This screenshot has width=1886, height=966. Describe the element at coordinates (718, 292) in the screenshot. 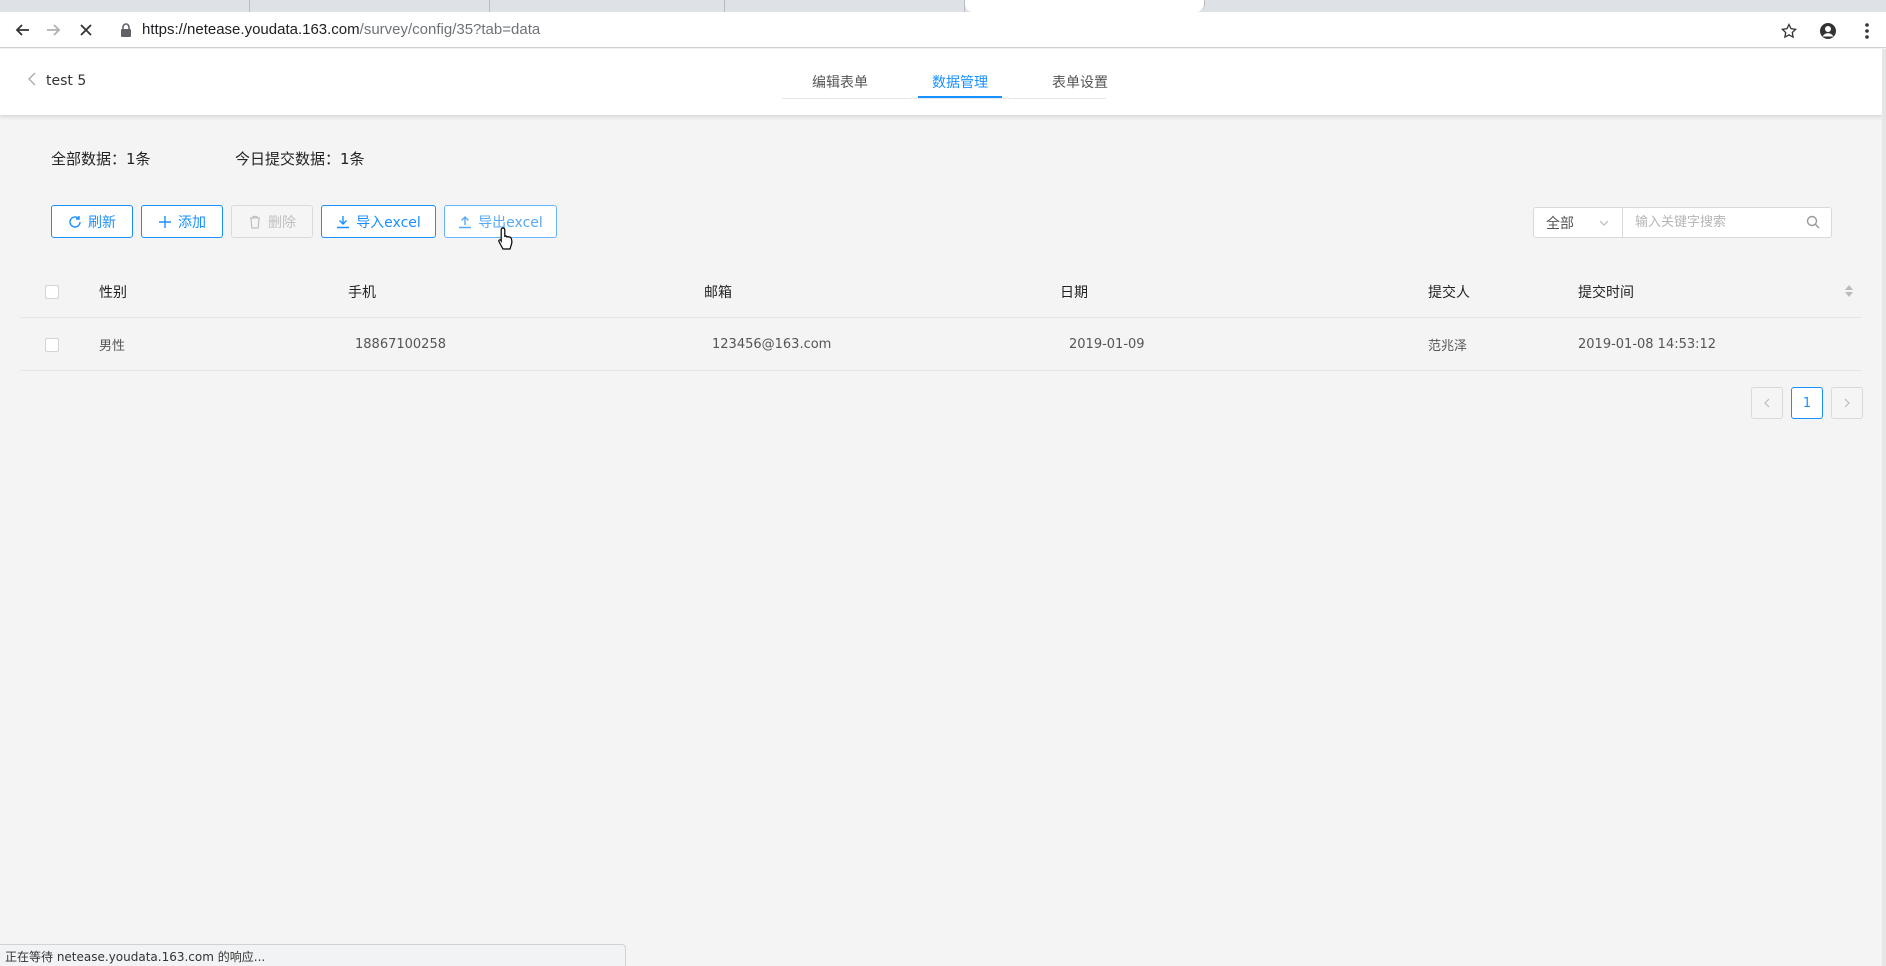

I see `column-header-email: 邮箱` at that location.